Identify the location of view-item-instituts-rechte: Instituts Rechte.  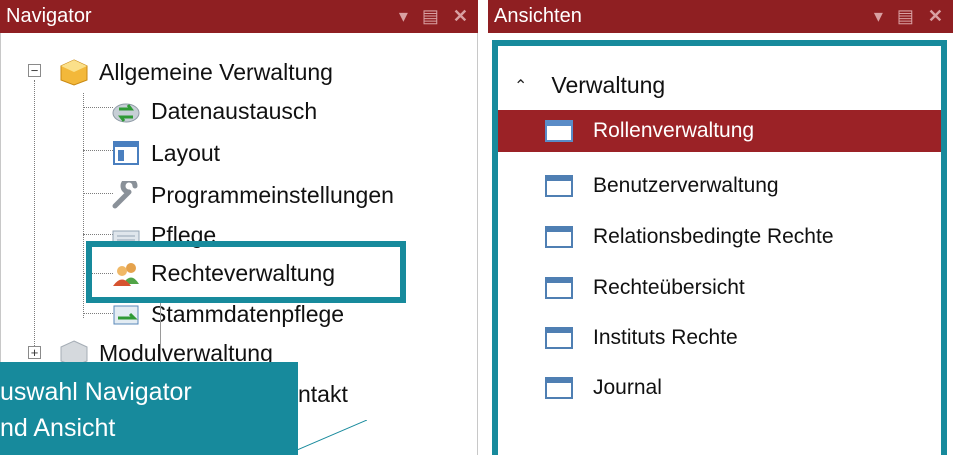
(719, 338).